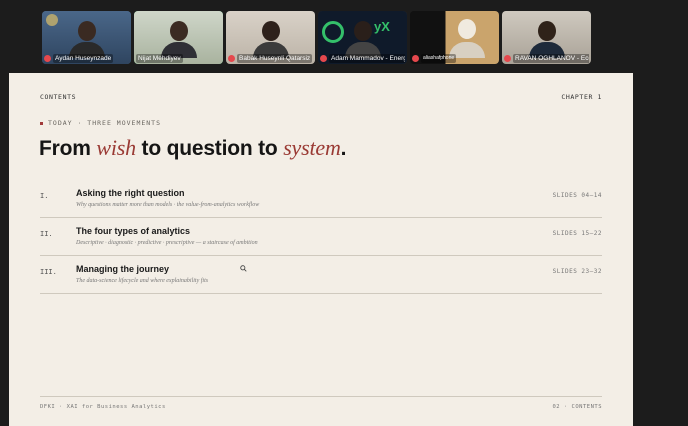 Image resolution: width=688 pixels, height=426 pixels. Describe the element at coordinates (333, 32) in the screenshot. I see `energyx-logo-icon` at that location.